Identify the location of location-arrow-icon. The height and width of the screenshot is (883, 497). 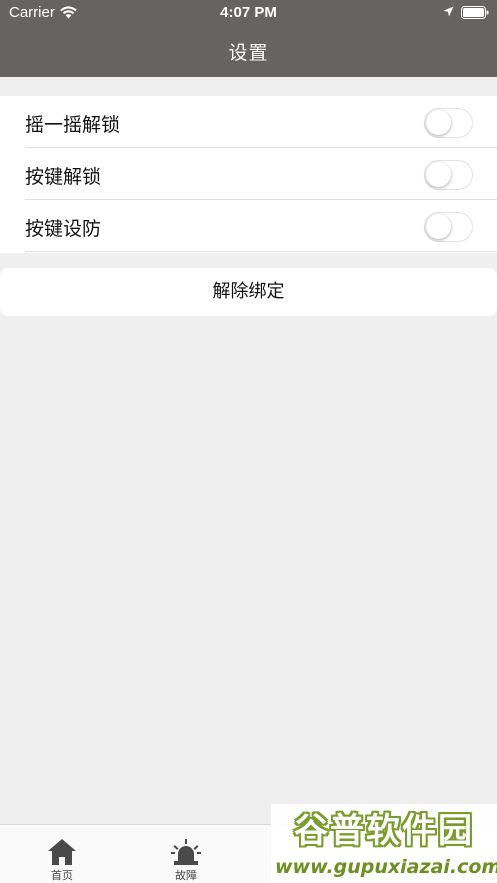
(448, 11).